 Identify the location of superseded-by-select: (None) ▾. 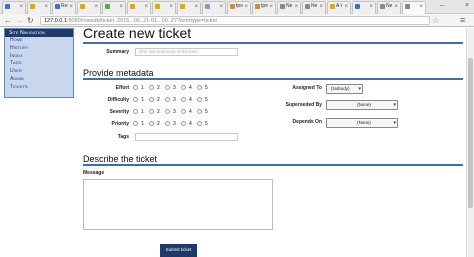
(362, 105).